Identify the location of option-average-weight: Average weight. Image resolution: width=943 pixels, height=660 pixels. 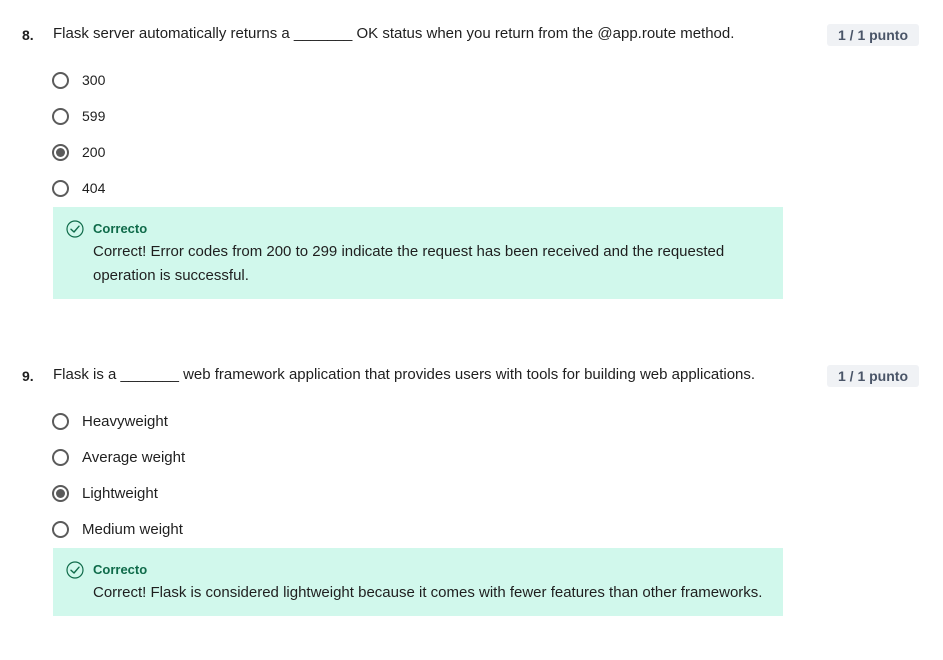
(118, 457).